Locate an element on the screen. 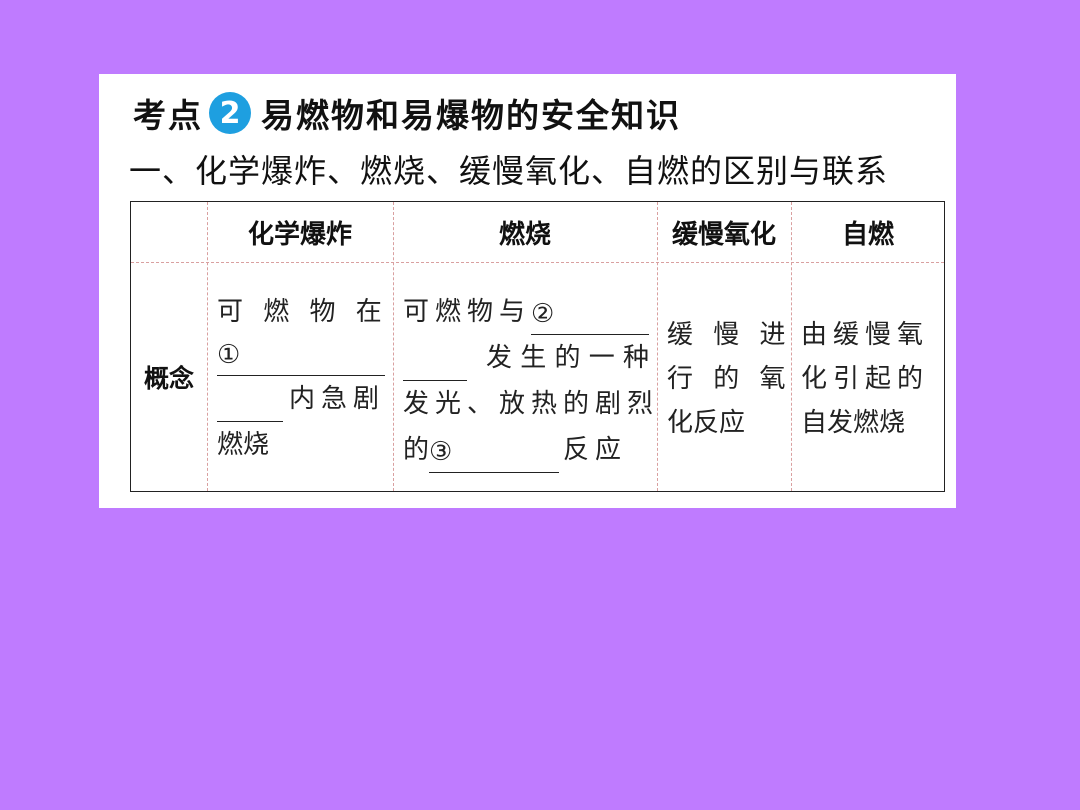 This screenshot has width=1080, height=810. blank-marker-1: ① is located at coordinates (229, 355).